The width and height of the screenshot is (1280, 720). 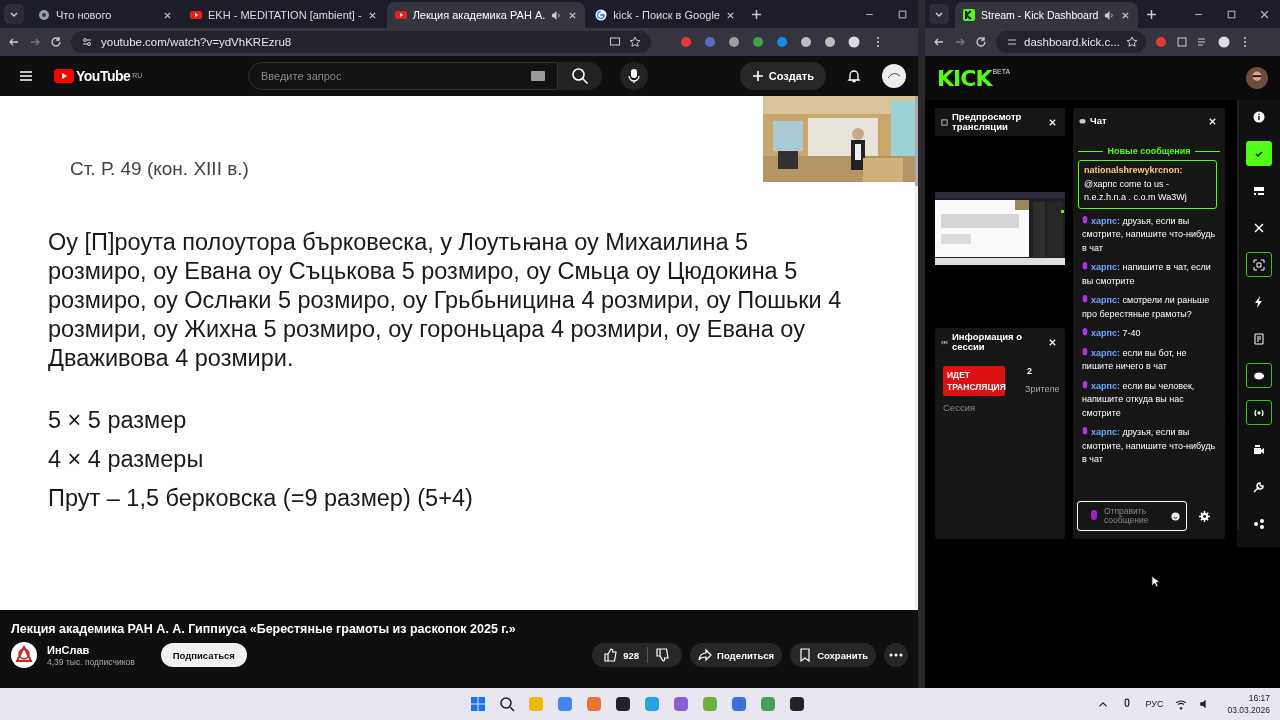 I want to click on panel-title: Предпросмотр трансляции, so click(x=987, y=122).